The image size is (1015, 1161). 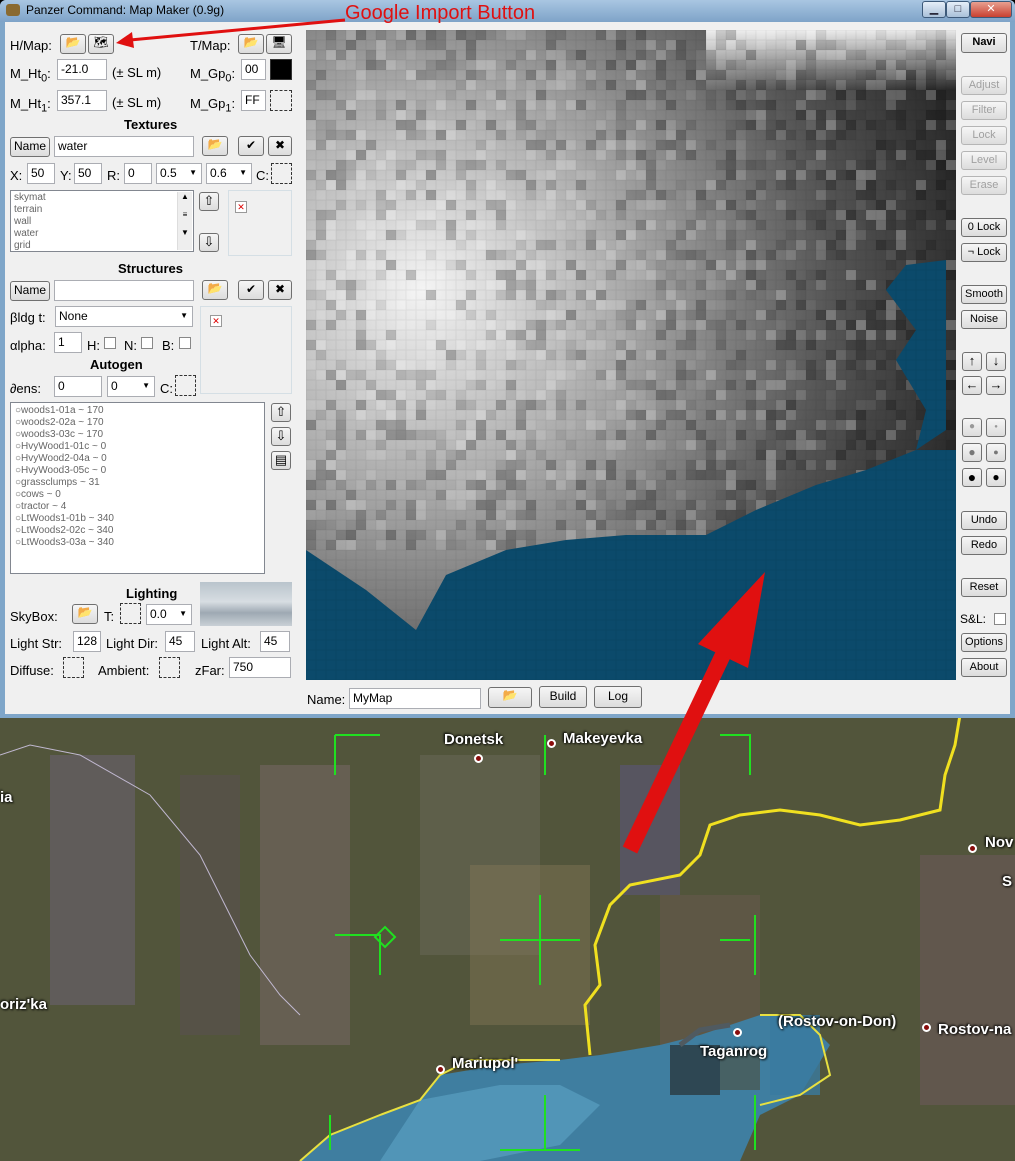 What do you see at coordinates (102, 245) in the screenshot?
I see `list-item: grid` at bounding box center [102, 245].